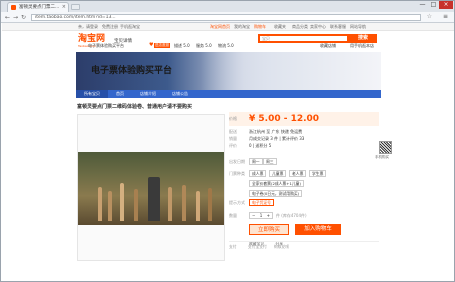 This screenshot has width=455, height=282. Describe the element at coordinates (132, 71) in the screenshot. I see `banner-title: 电子票体验购买平台` at that location.